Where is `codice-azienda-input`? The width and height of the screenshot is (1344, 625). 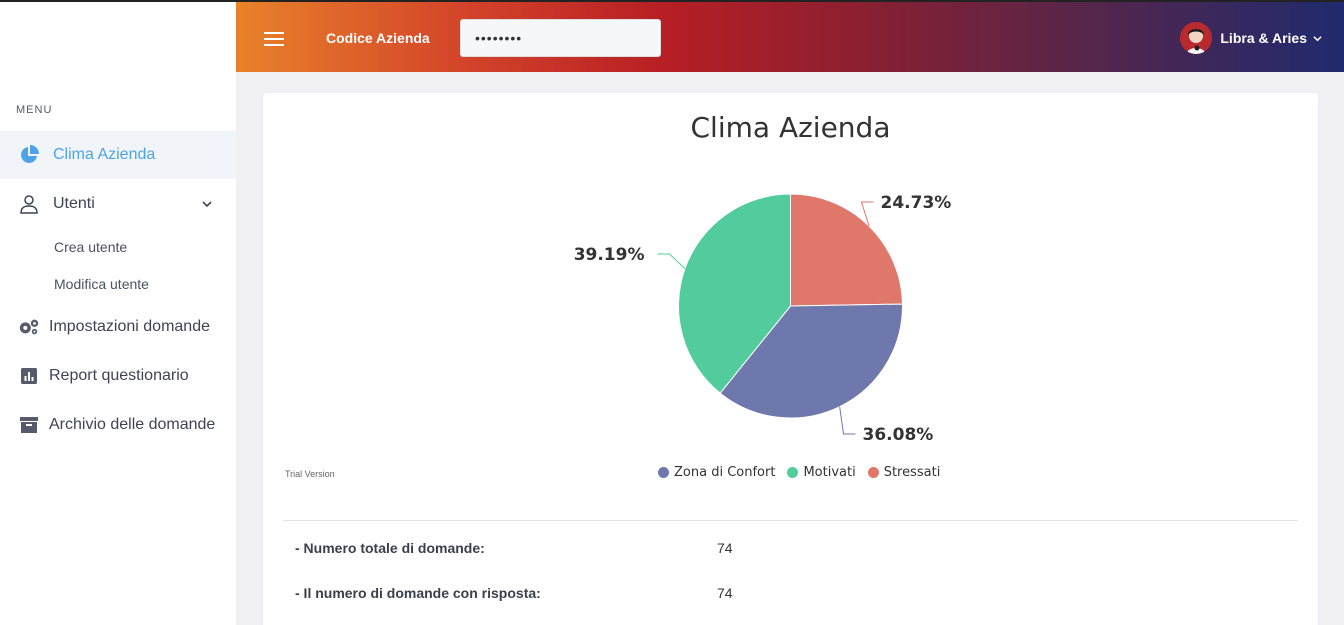 codice-azienda-input is located at coordinates (560, 38).